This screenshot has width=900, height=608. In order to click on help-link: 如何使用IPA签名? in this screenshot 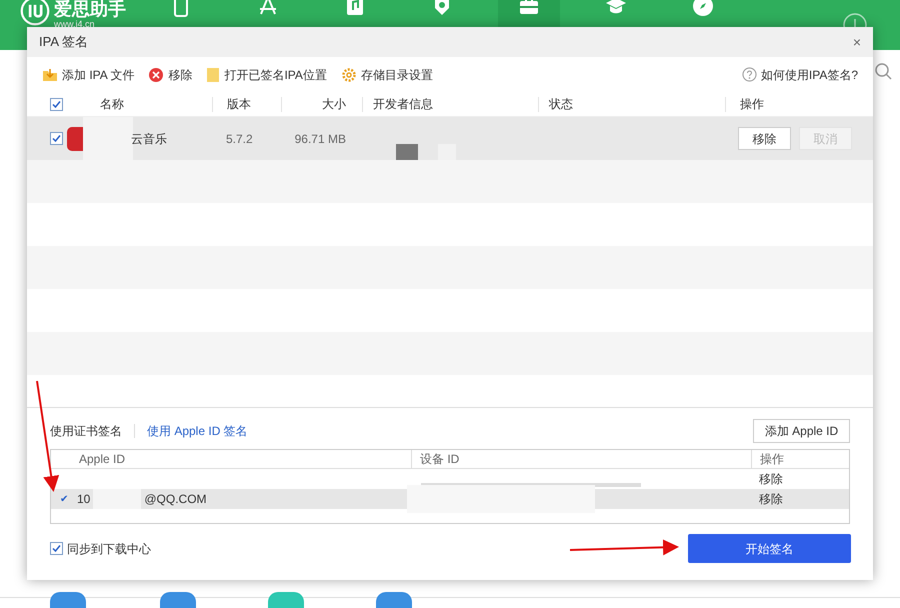, I will do `click(800, 75)`.